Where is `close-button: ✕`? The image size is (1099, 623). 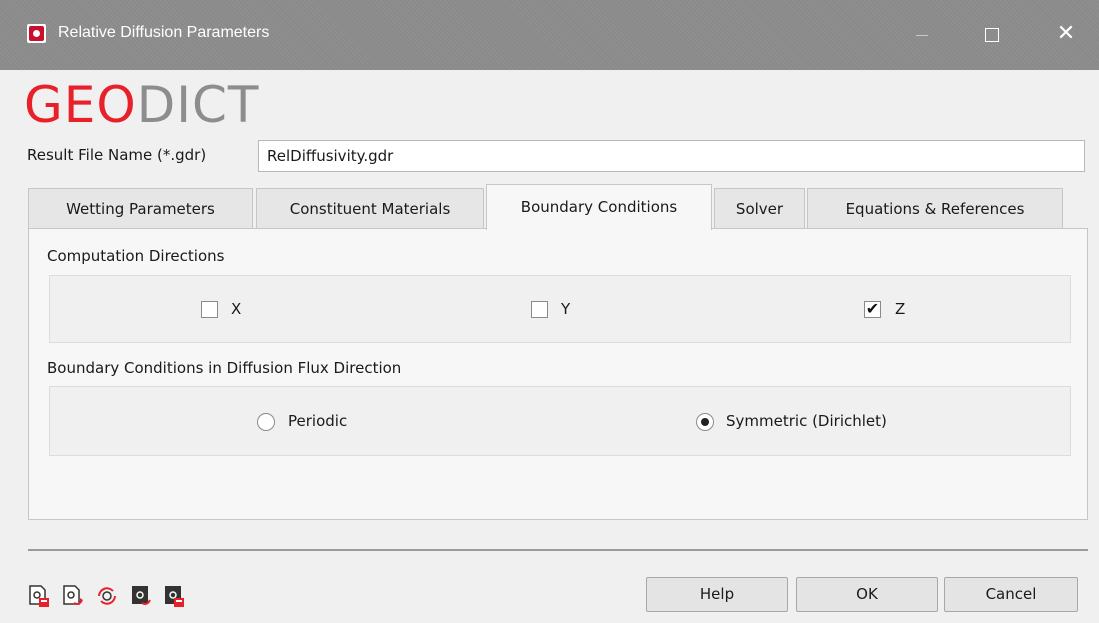 close-button: ✕ is located at coordinates (1066, 34).